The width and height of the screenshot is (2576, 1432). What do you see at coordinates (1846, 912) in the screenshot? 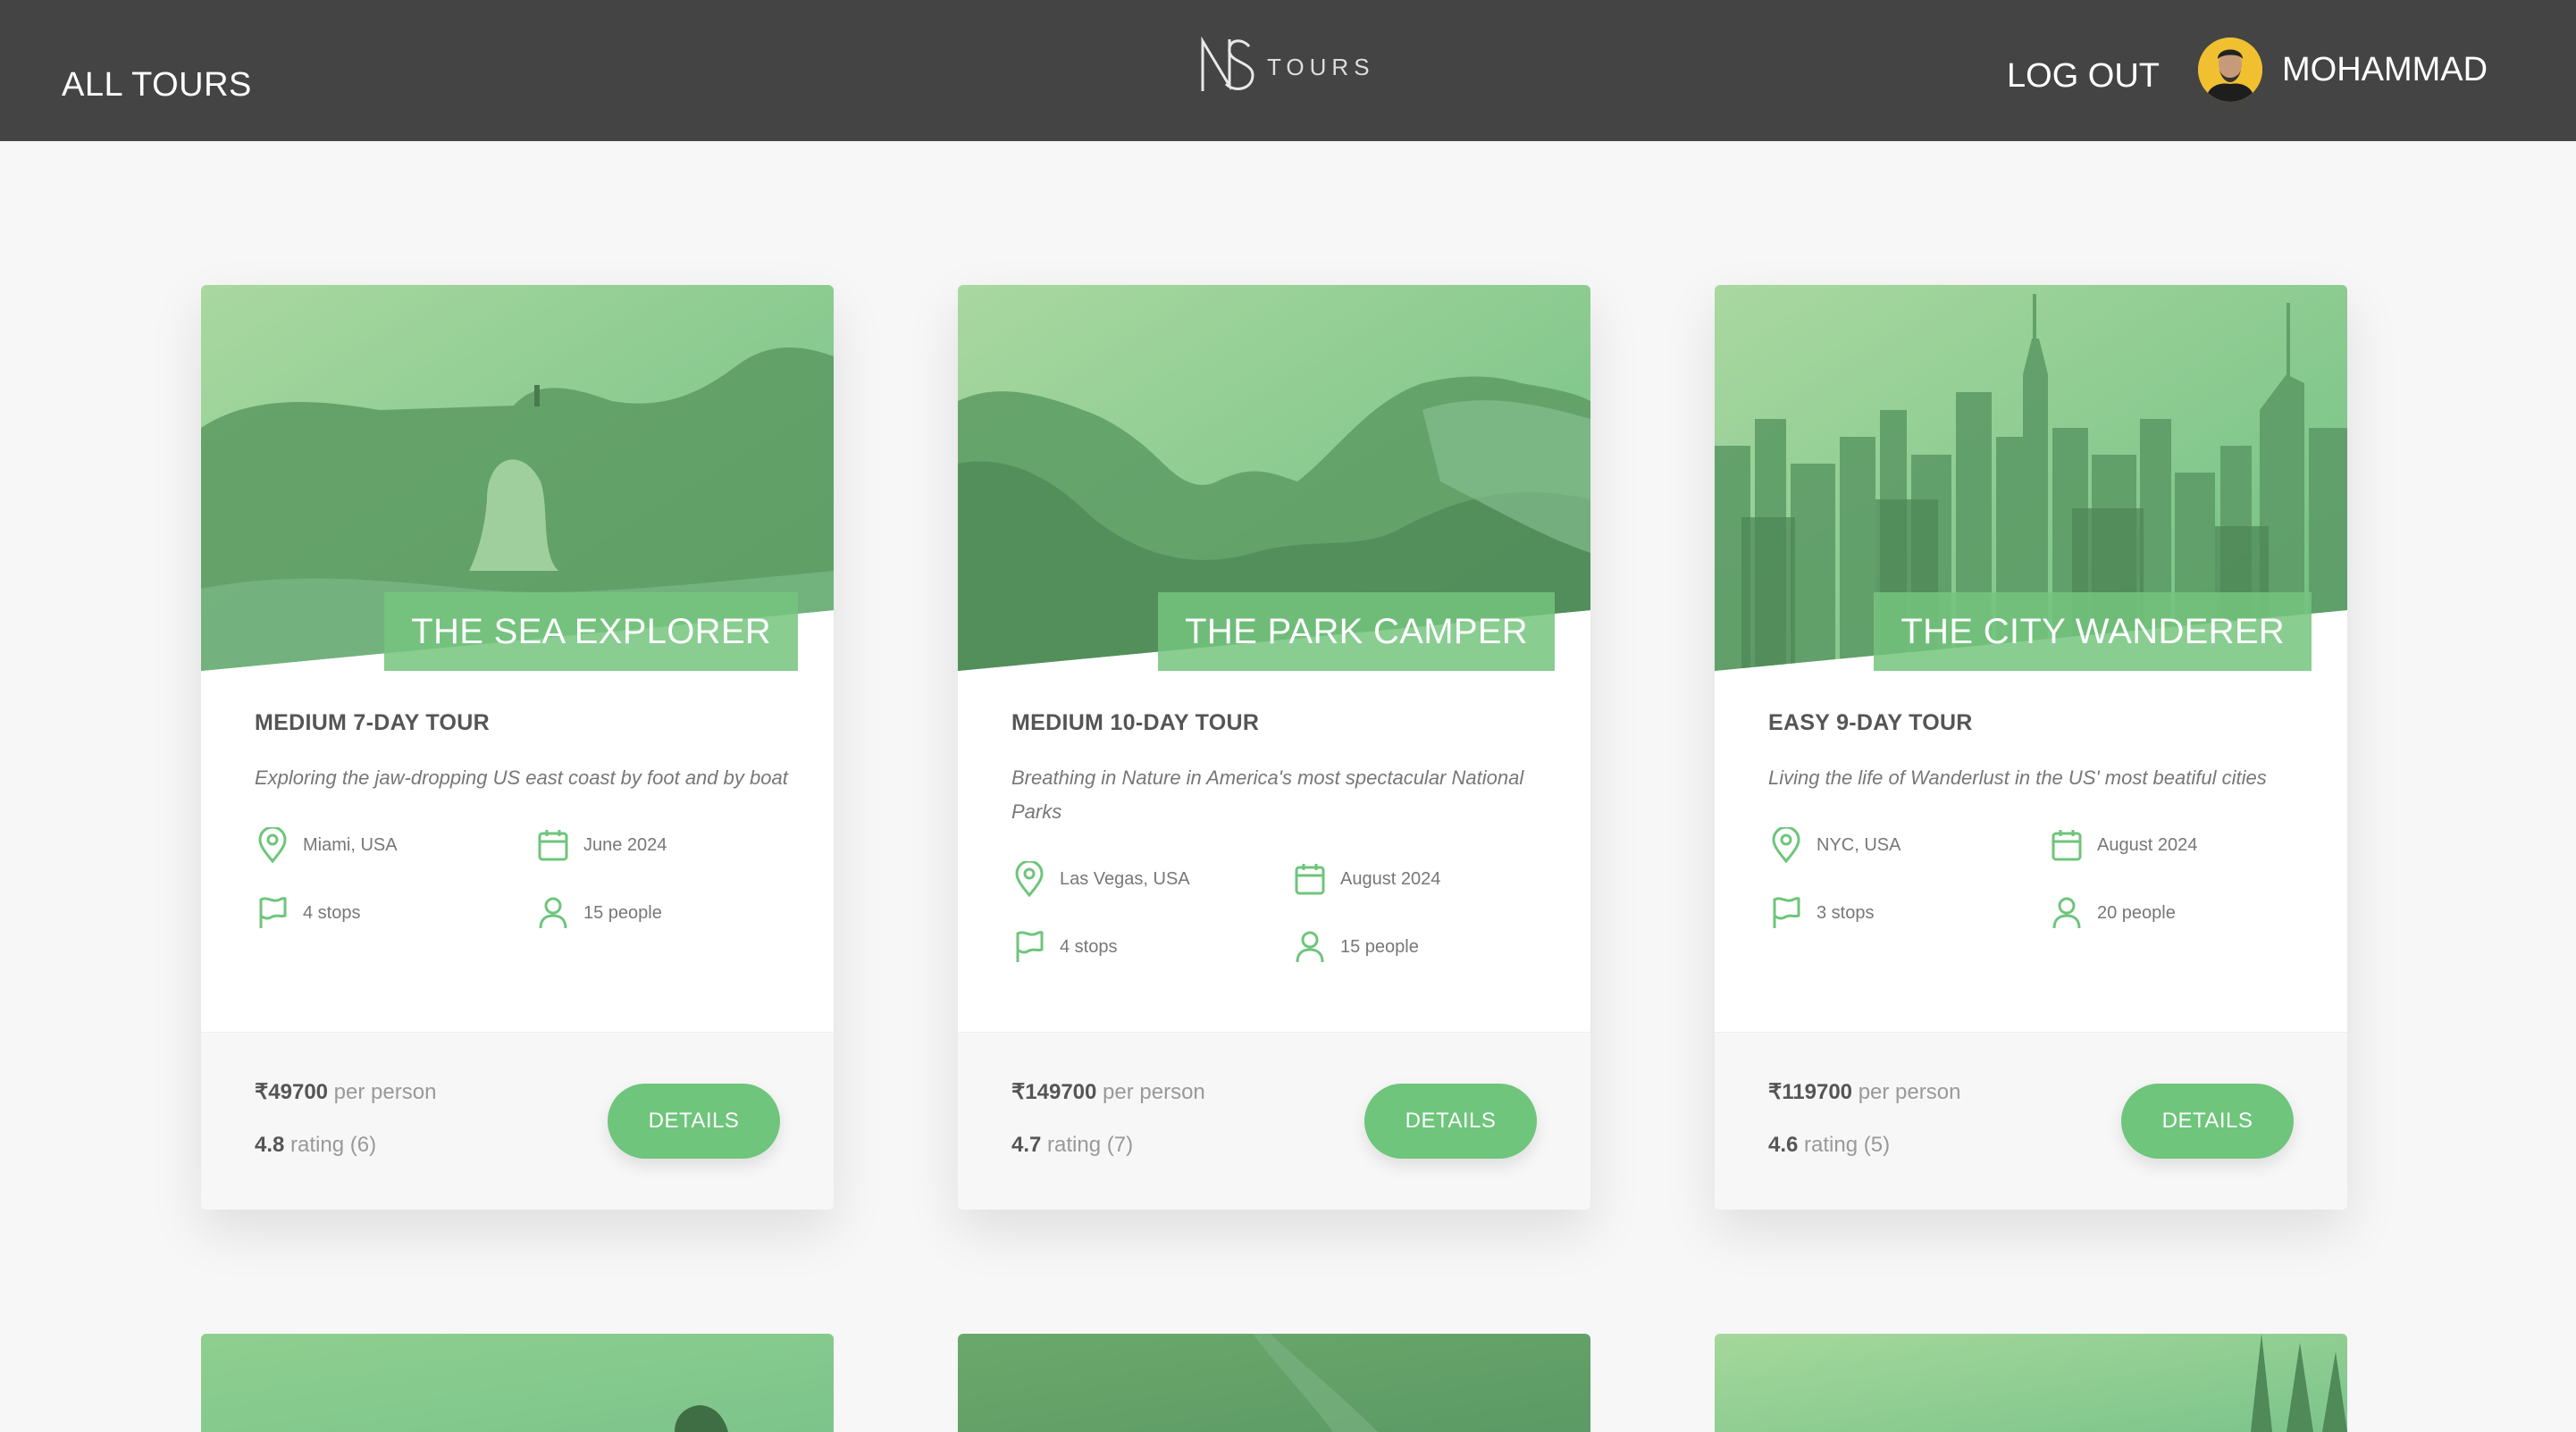
I see `stops-text: 3 stops` at bounding box center [1846, 912].